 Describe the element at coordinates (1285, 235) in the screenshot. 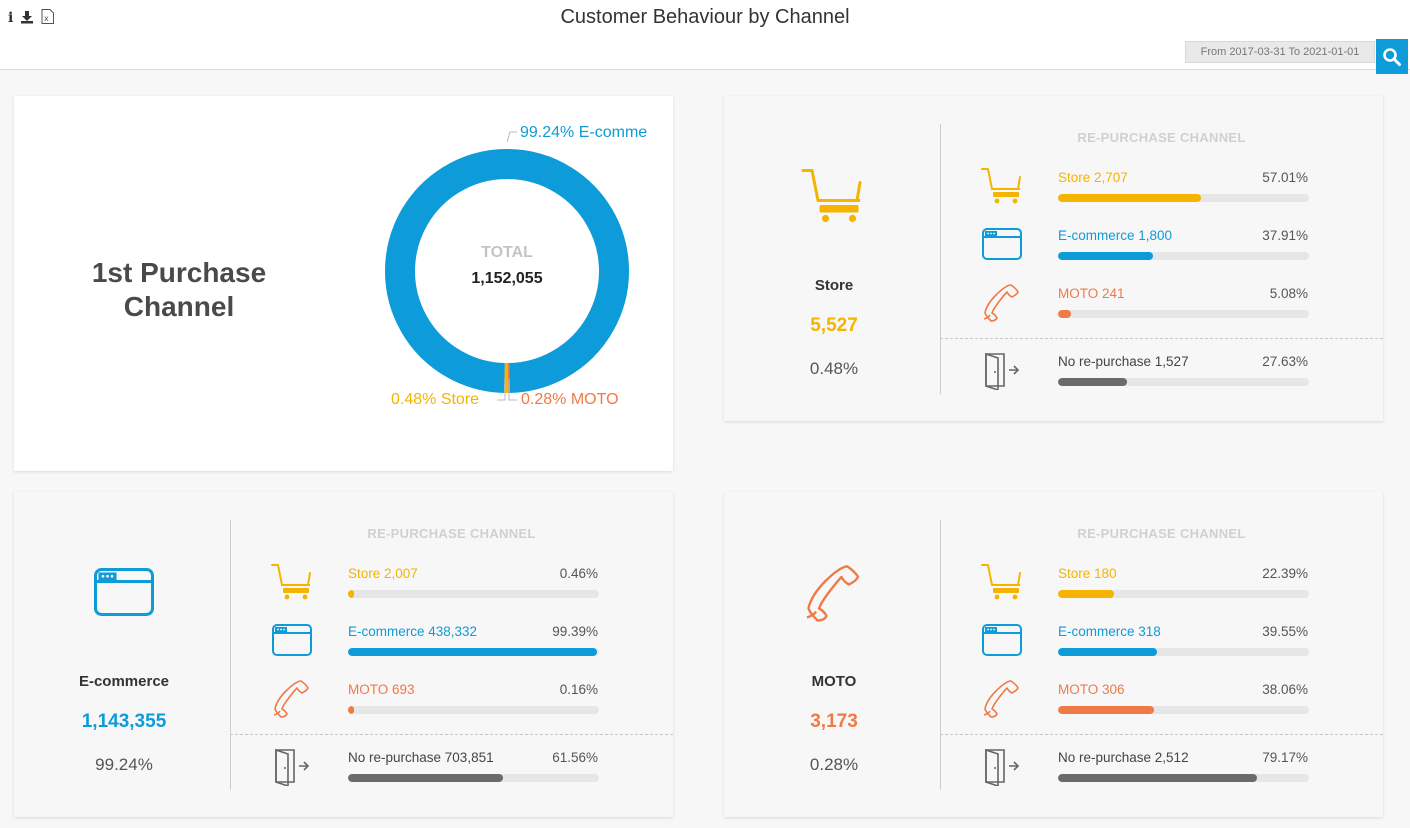

I see `repurchase-percent: 37.91%` at that location.